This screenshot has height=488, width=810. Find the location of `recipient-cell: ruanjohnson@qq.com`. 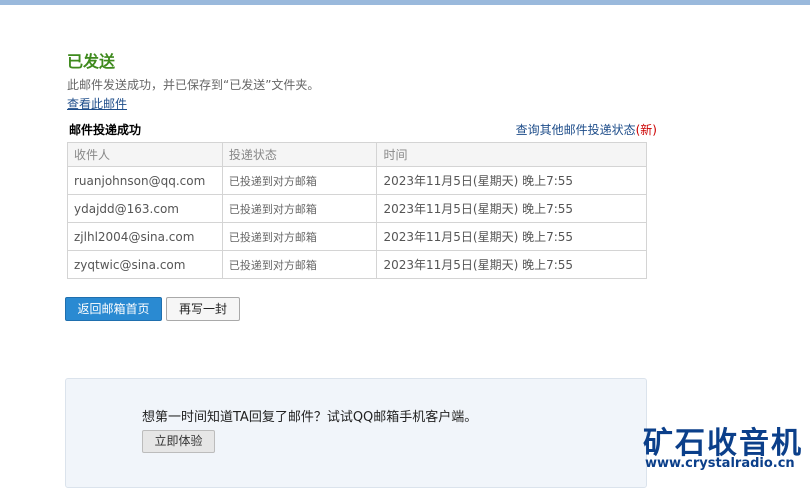

recipient-cell: ruanjohnson@qq.com is located at coordinates (145, 180).